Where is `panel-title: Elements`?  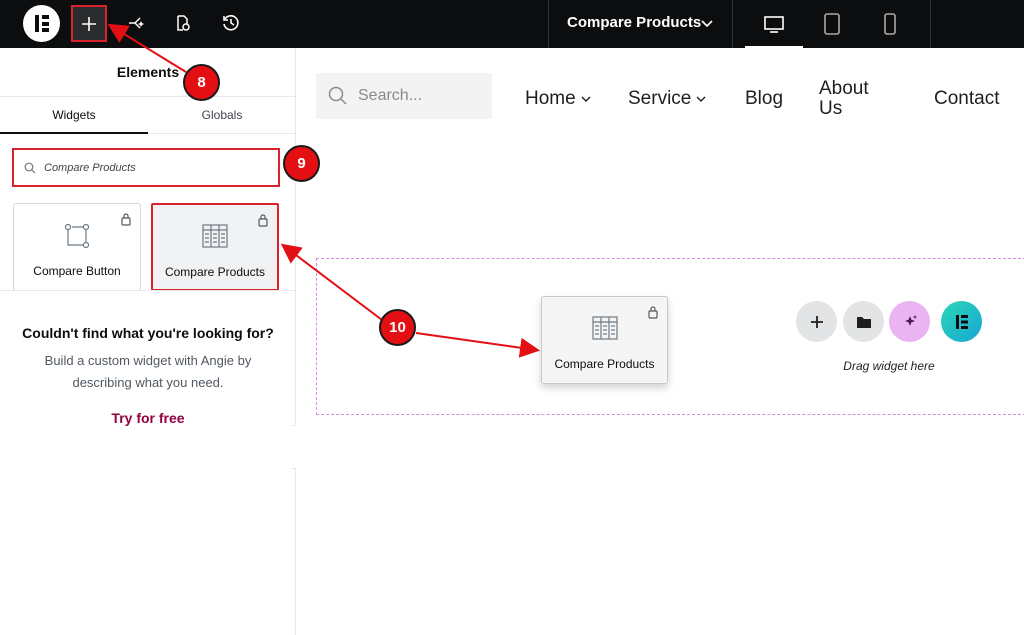
panel-title: Elements is located at coordinates (148, 72).